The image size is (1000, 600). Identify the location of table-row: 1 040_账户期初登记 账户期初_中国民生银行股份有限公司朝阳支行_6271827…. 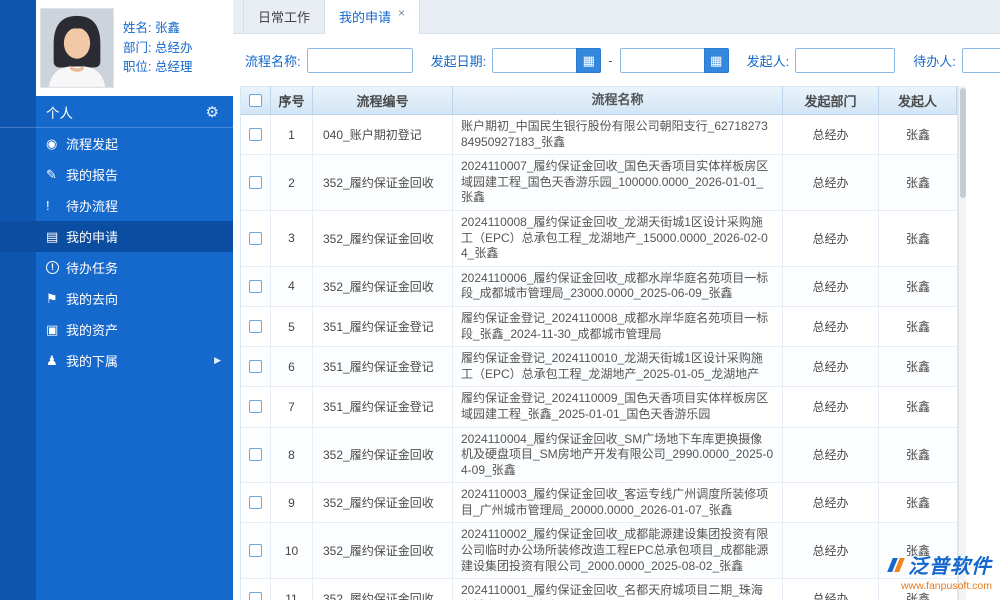
(599, 135).